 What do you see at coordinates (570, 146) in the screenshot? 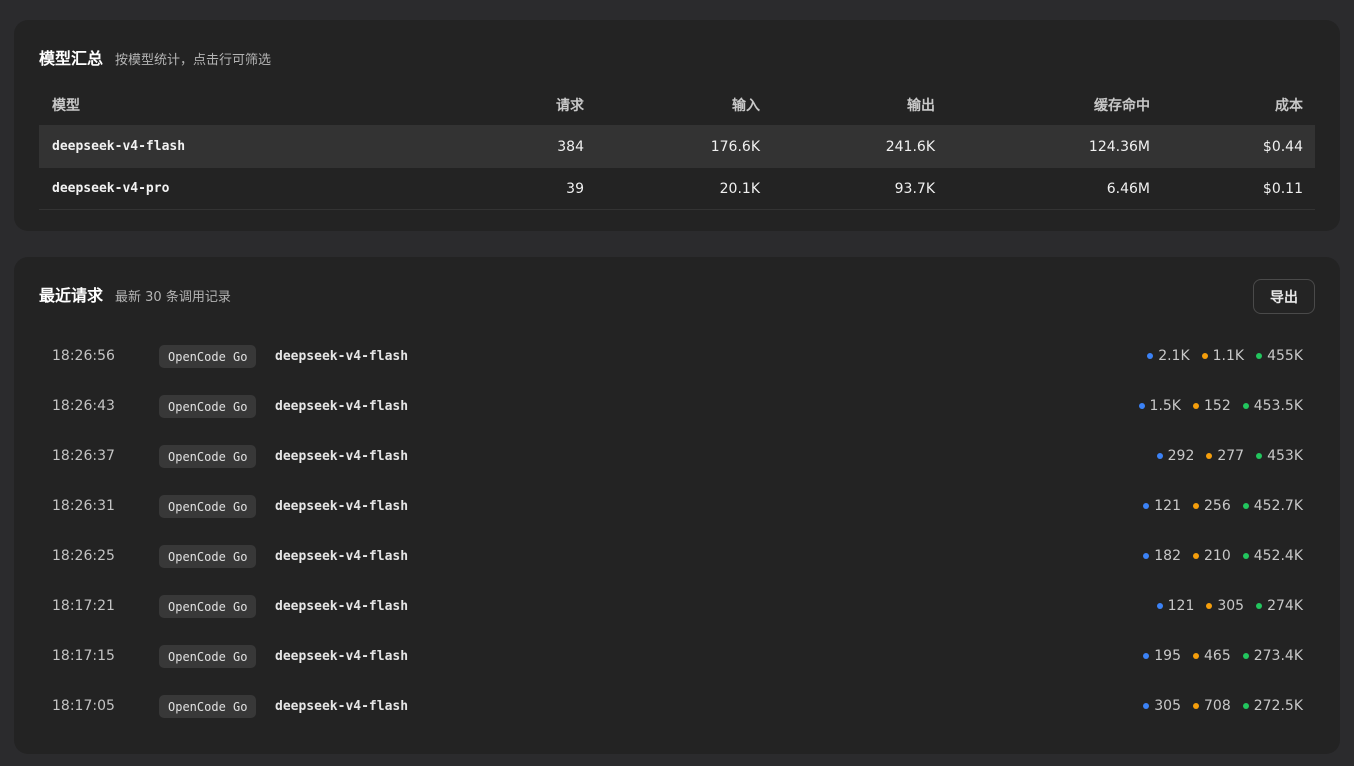
I see `row-requests: 384` at bounding box center [570, 146].